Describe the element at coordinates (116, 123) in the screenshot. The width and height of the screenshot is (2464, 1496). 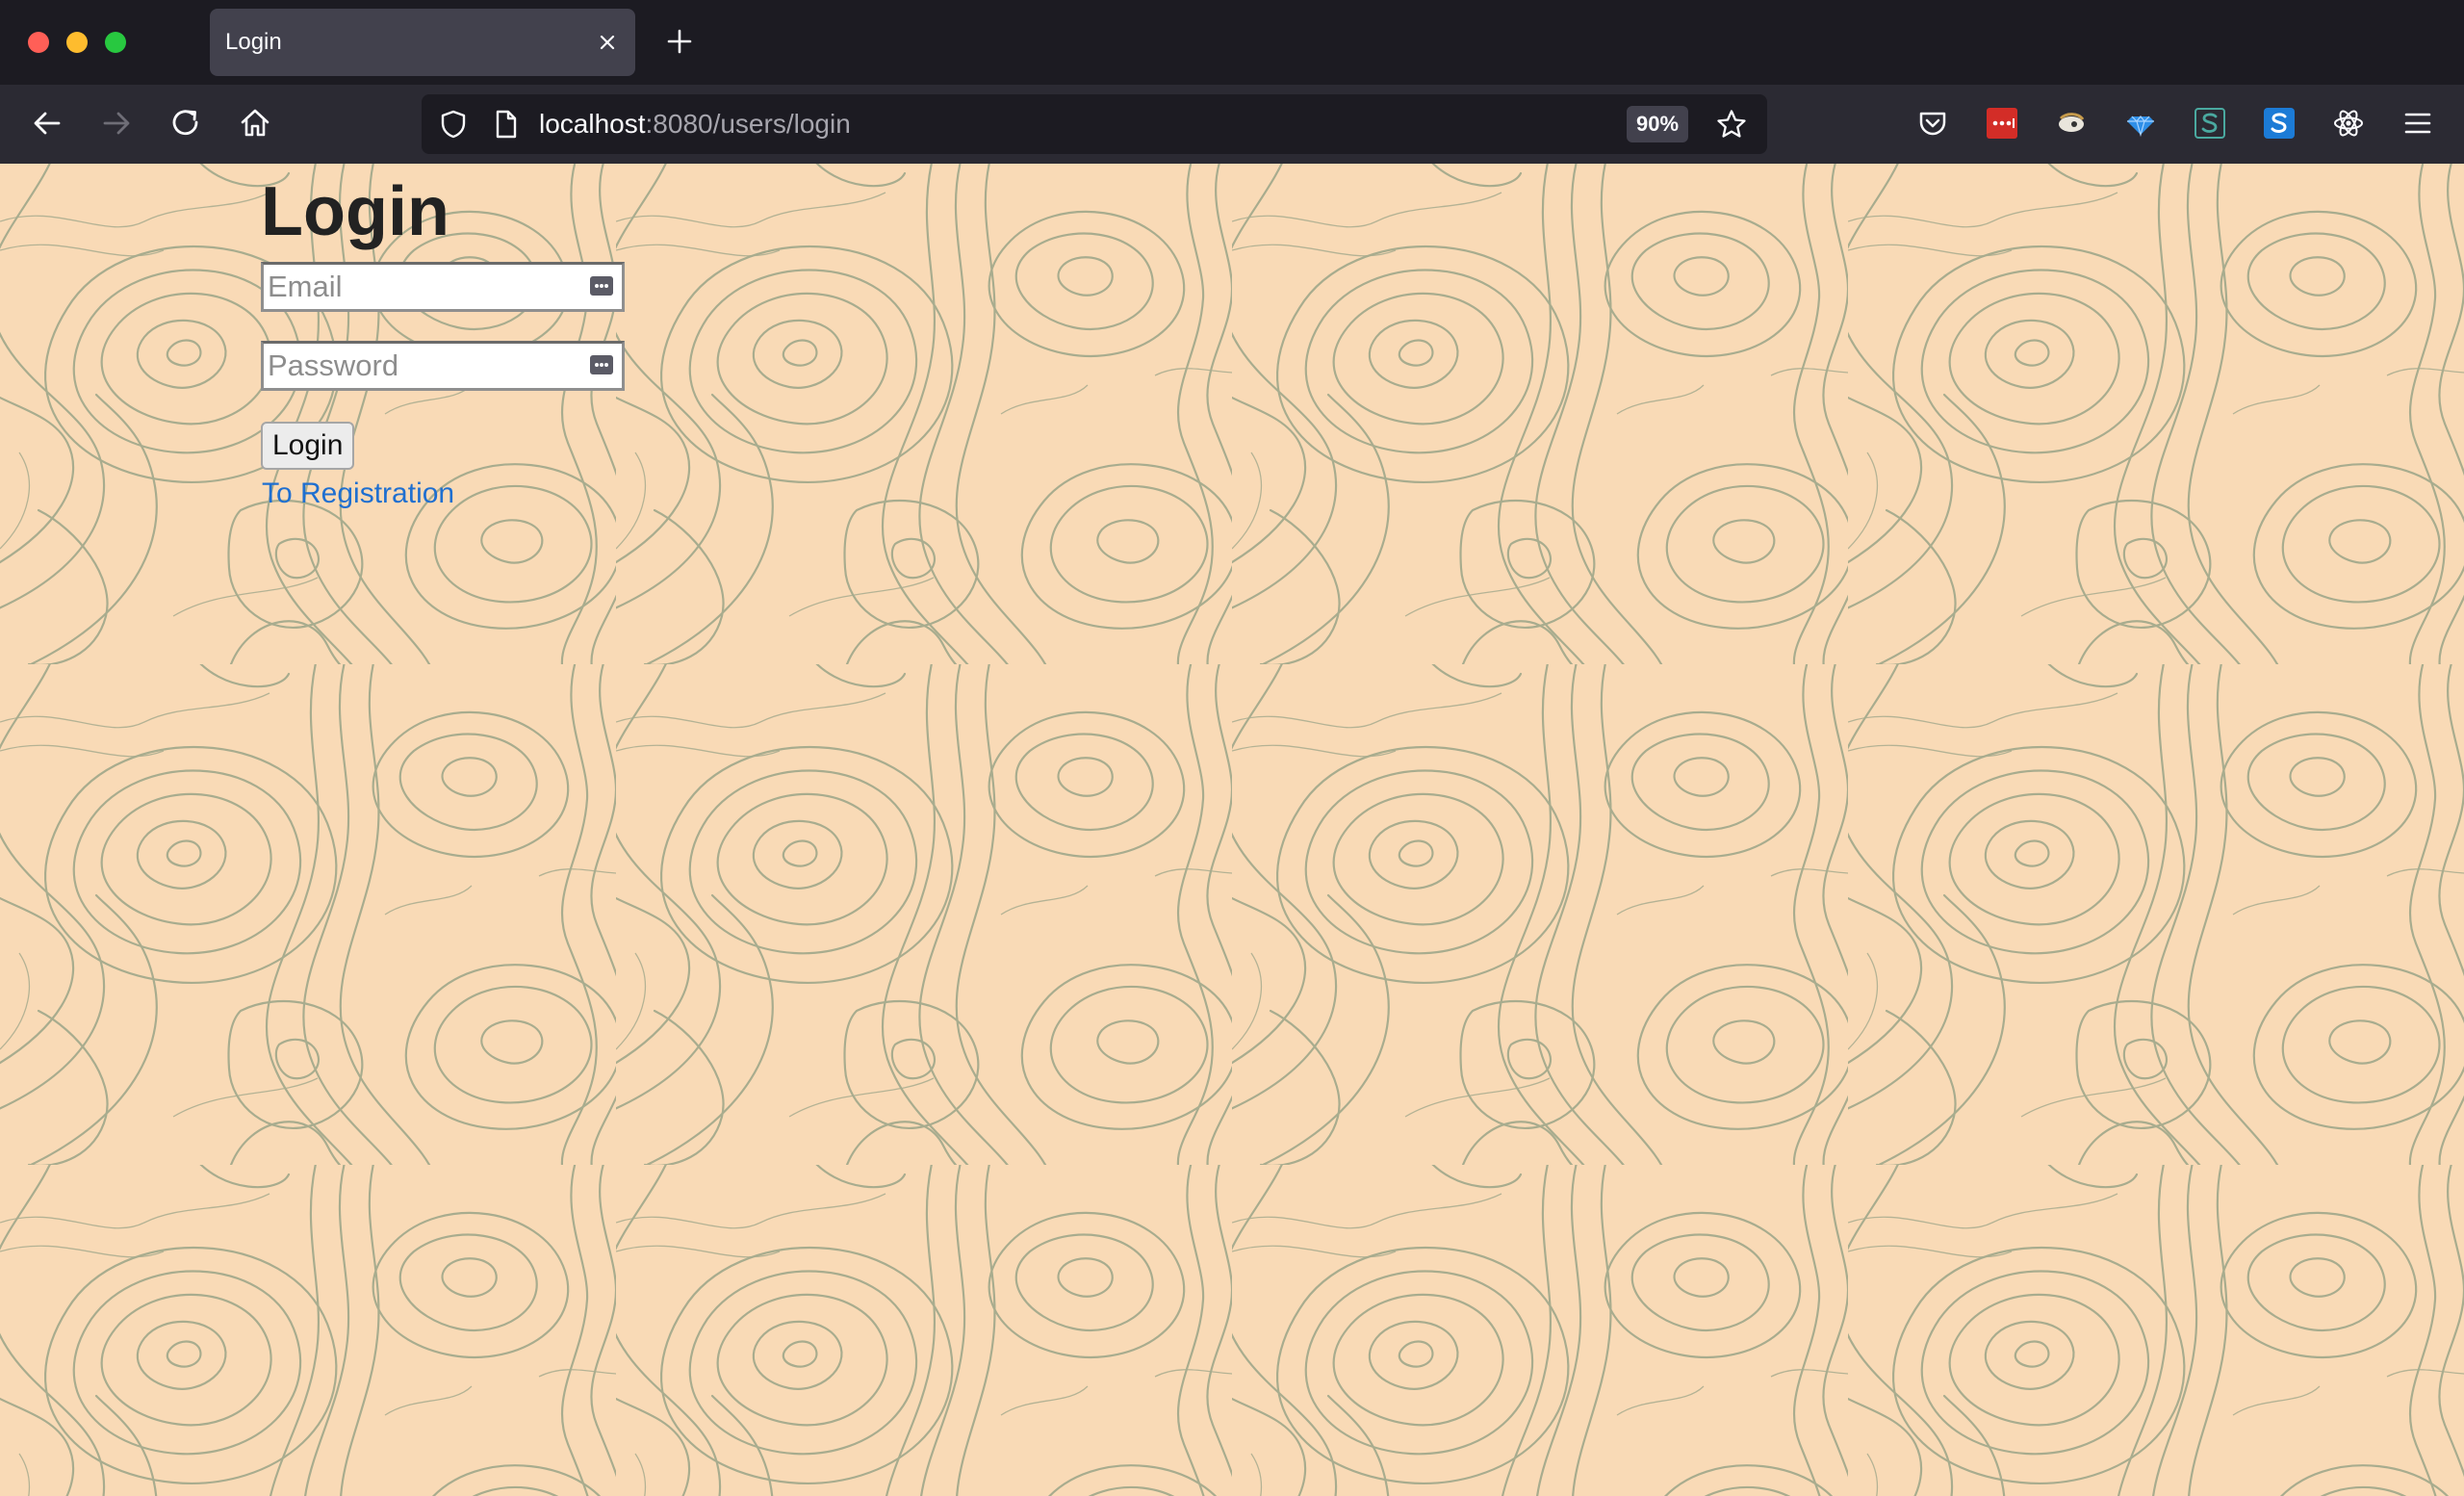
I see `forward-icon` at that location.